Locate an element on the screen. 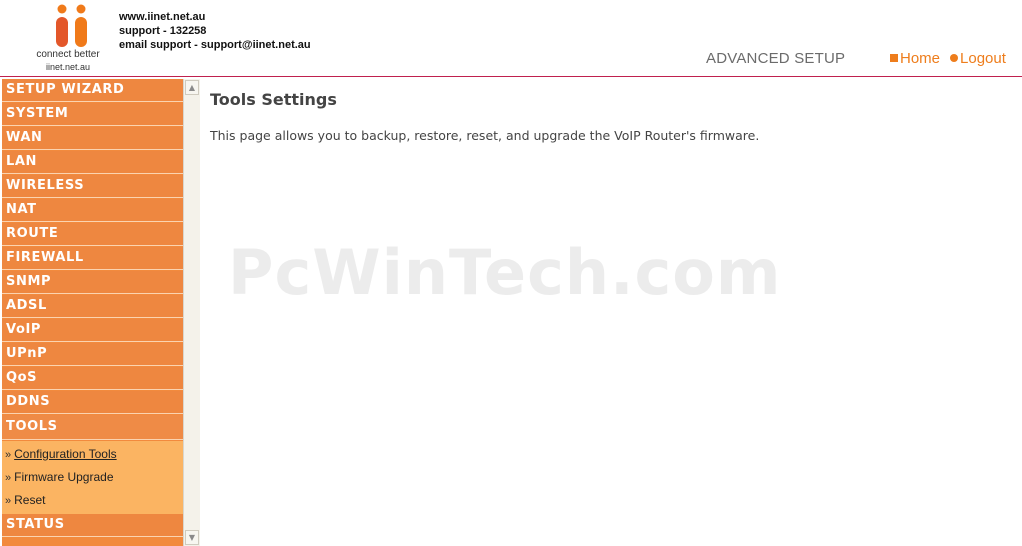  logo-site: iinet.net.au is located at coordinates (68, 67).